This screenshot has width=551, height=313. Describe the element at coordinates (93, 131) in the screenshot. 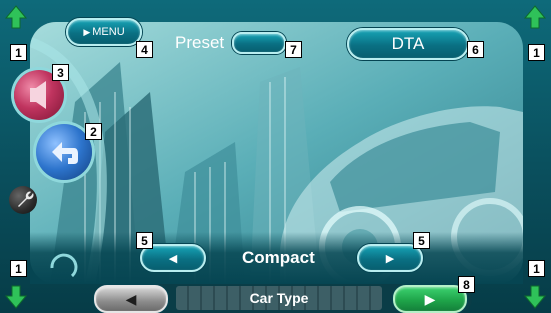

I see `callout-2: 2` at that location.